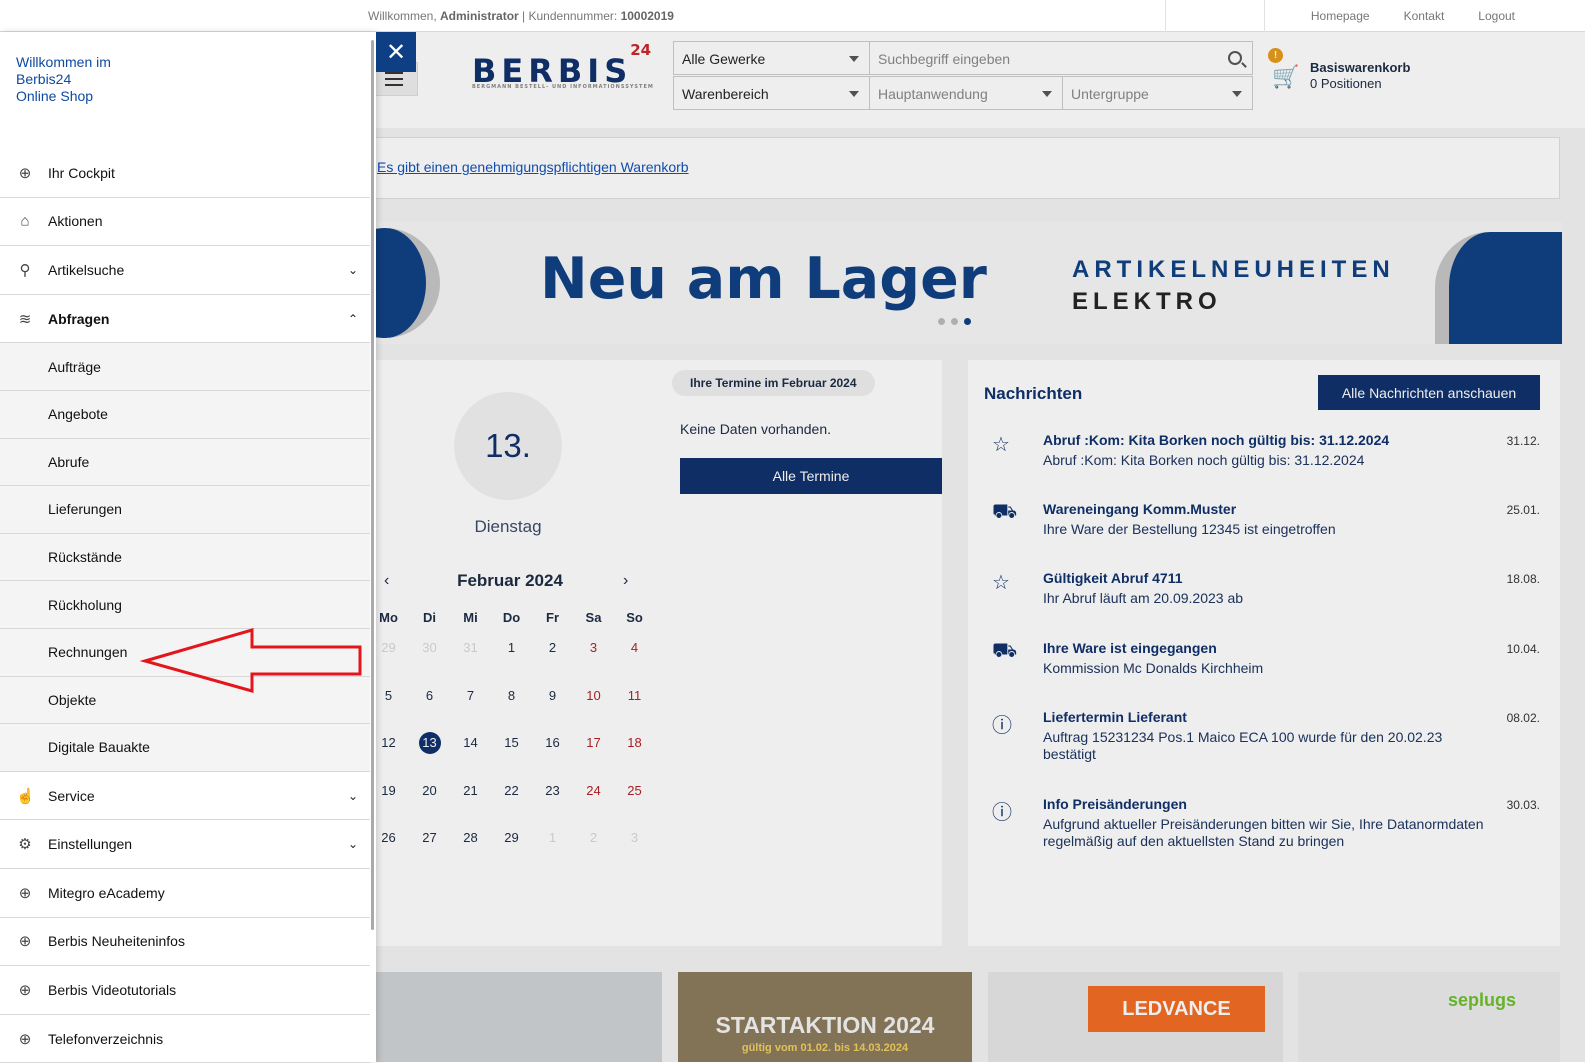 The image size is (1585, 1063). I want to click on drawer-item-label: Artikelsuche, so click(86, 269).